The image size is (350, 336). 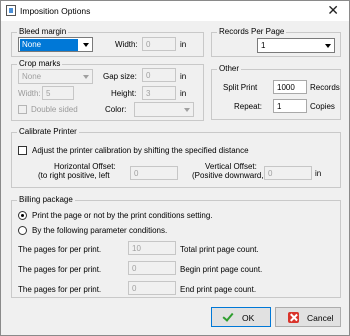 I want to click on bleed-width-unit: in, so click(x=183, y=44).